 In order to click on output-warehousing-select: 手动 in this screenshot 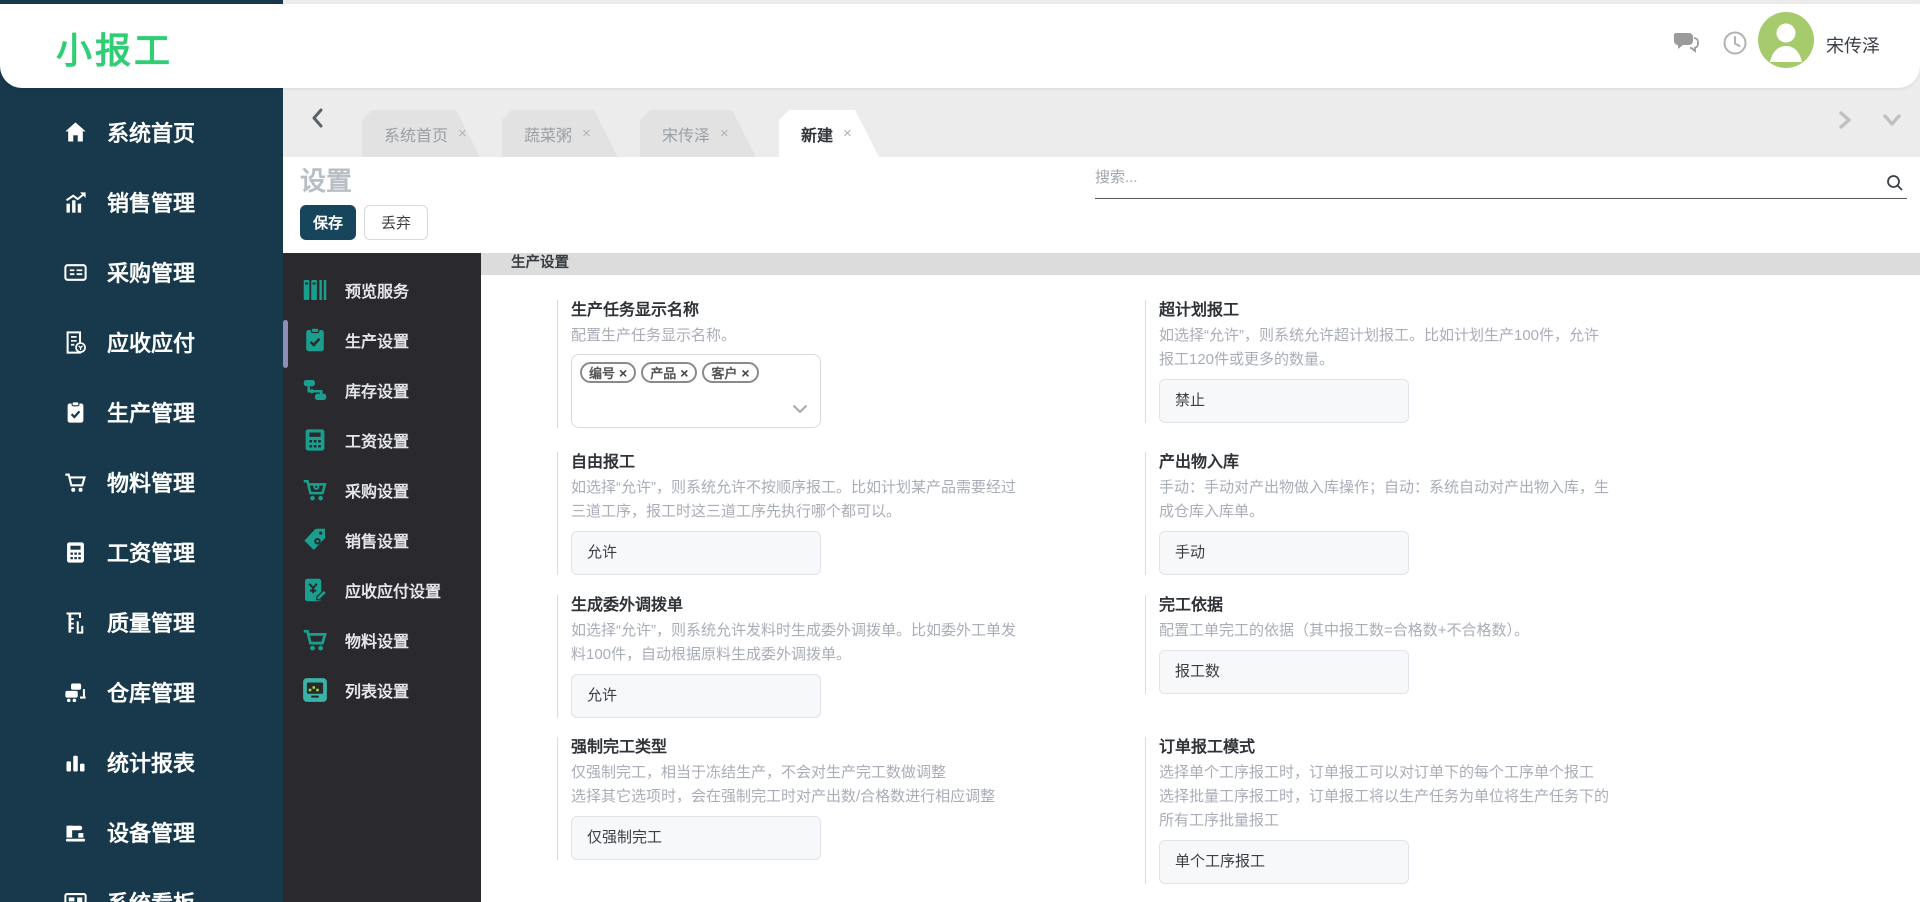, I will do `click(1284, 553)`.